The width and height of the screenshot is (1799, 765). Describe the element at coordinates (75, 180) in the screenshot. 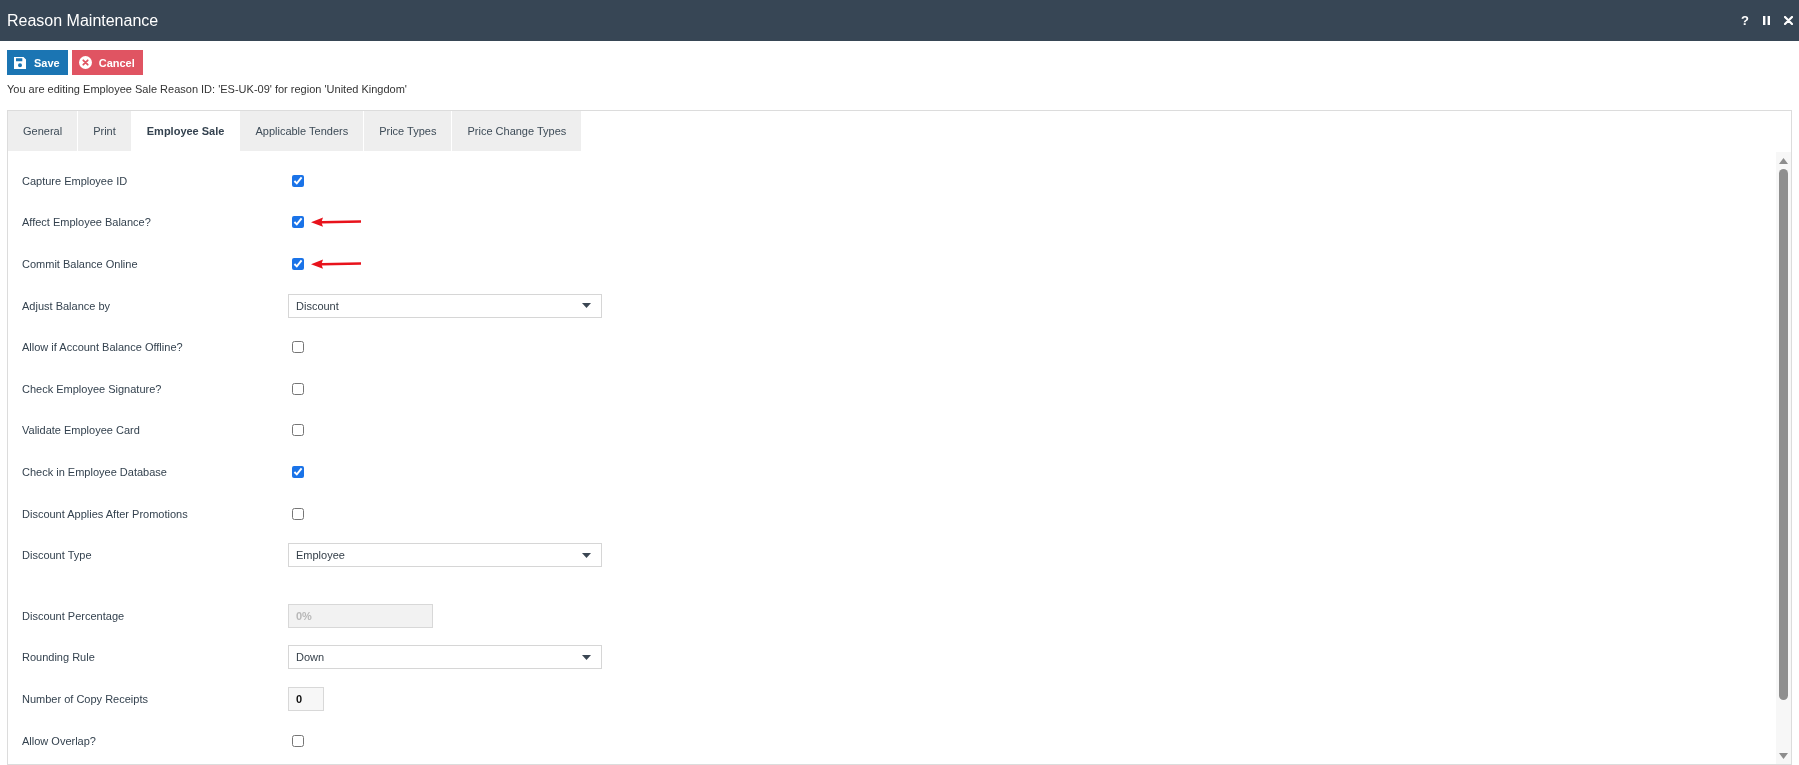

I see `field-label: Capture Employee ID` at that location.